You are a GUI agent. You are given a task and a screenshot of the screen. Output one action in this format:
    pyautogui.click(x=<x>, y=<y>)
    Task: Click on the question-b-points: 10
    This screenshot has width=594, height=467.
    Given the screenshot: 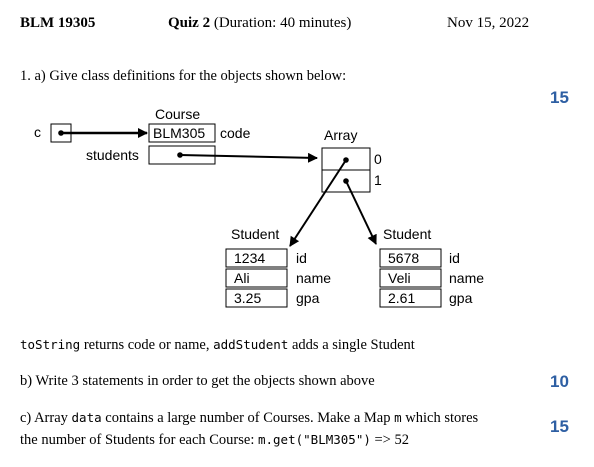 What is the action you would take?
    pyautogui.click(x=559, y=381)
    